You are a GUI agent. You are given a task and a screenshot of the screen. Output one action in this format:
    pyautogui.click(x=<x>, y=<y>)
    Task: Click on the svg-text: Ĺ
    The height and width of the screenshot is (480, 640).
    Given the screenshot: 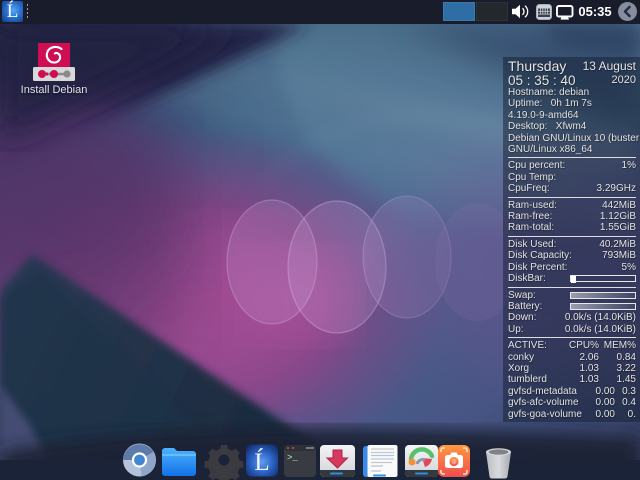 What is the action you would take?
    pyautogui.click(x=261, y=462)
    